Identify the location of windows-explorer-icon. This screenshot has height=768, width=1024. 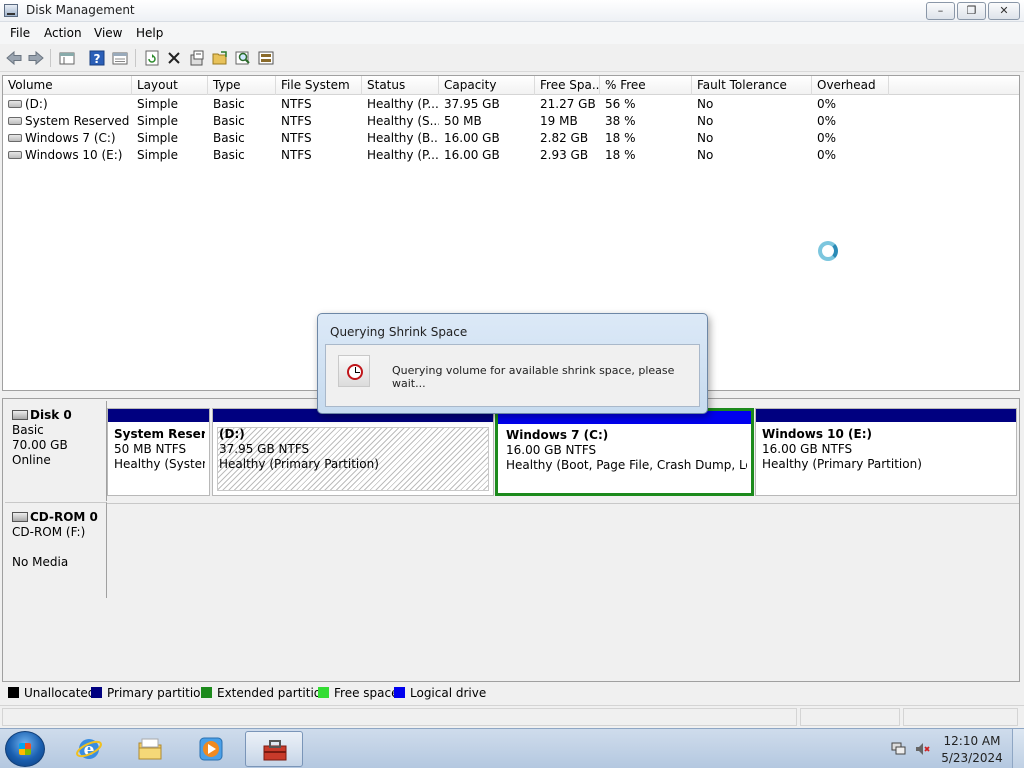
(150, 749).